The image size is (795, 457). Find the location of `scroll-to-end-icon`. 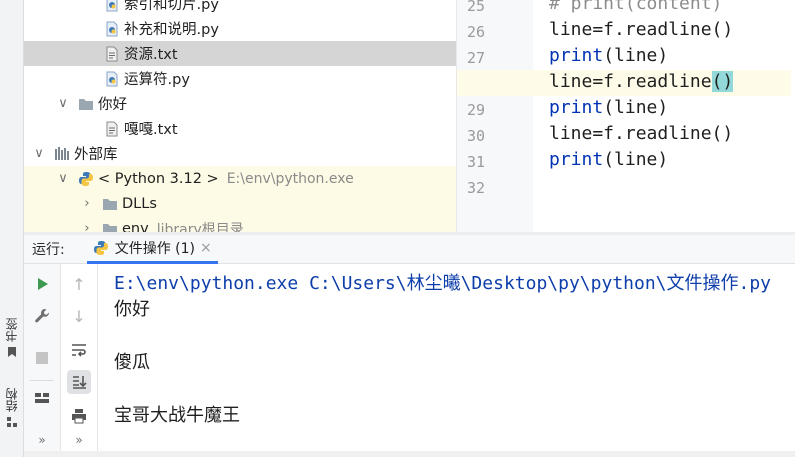

scroll-to-end-icon is located at coordinates (80, 382).